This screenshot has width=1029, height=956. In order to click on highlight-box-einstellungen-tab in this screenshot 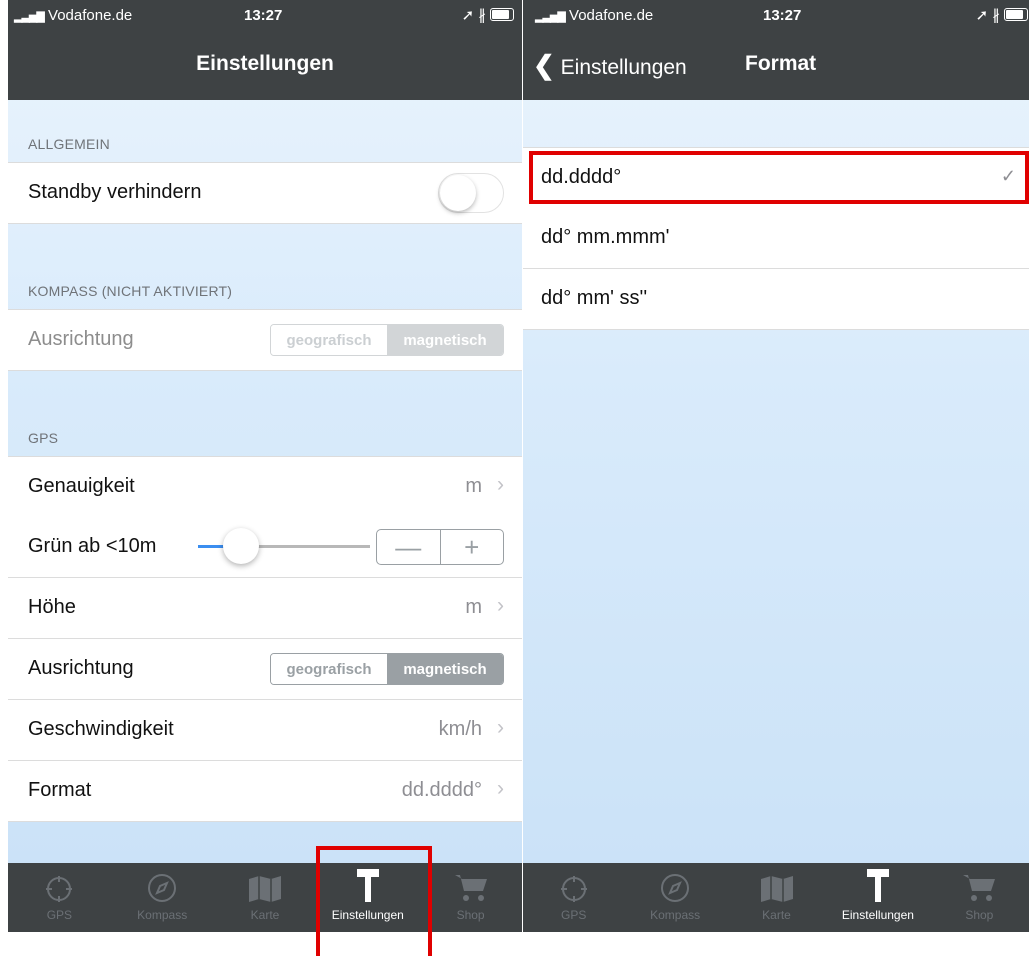, I will do `click(374, 901)`.